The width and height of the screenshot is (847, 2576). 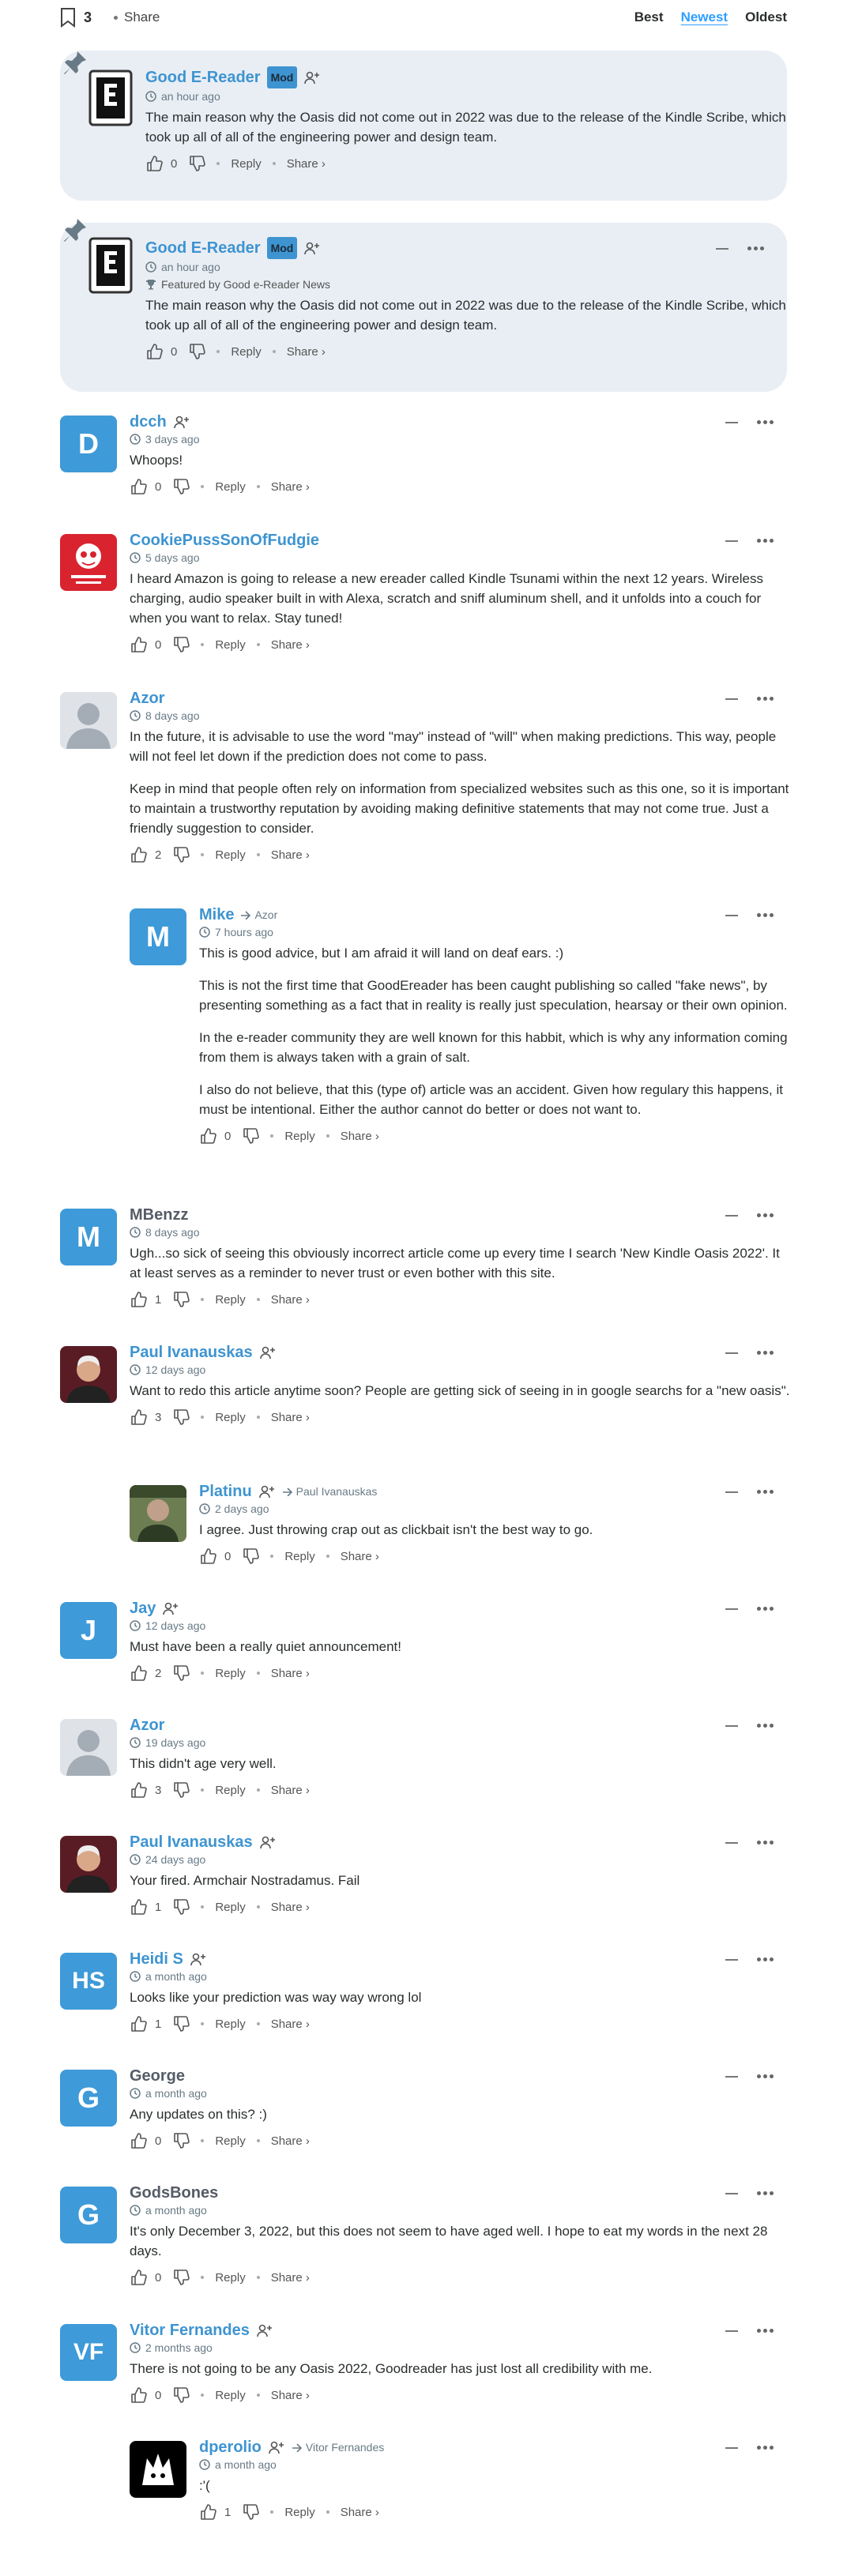 What do you see at coordinates (89, 1631) in the screenshot?
I see `avatar: J` at bounding box center [89, 1631].